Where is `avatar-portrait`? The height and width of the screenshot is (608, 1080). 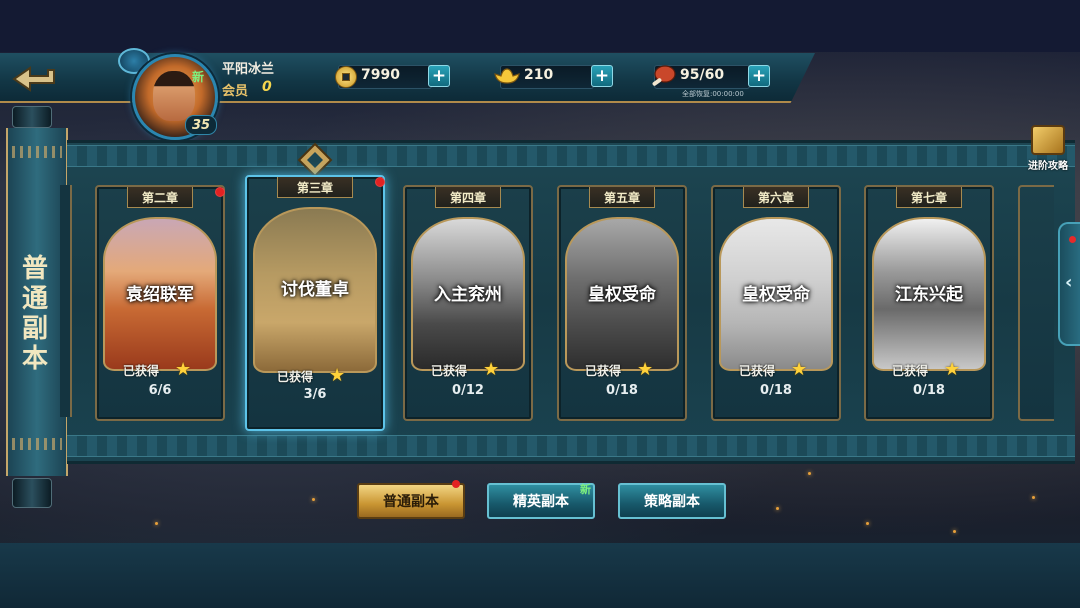 avatar-portrait is located at coordinates (174, 96).